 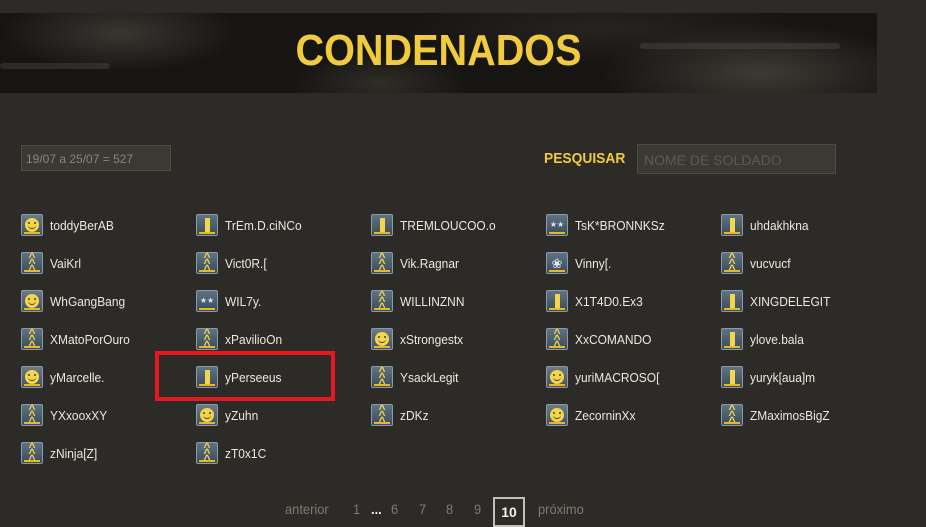 I want to click on player-entry: ^ ^ ^ xPavilioOn, so click(x=241, y=339).